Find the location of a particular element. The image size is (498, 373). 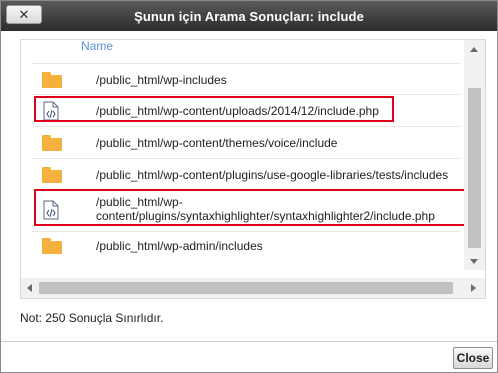

scroll-left-icon is located at coordinates (29, 288).